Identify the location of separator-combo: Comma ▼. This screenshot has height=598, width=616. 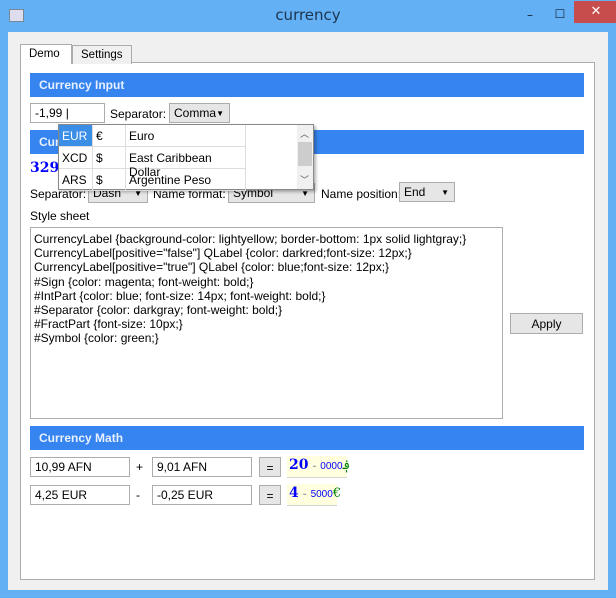
(199, 113).